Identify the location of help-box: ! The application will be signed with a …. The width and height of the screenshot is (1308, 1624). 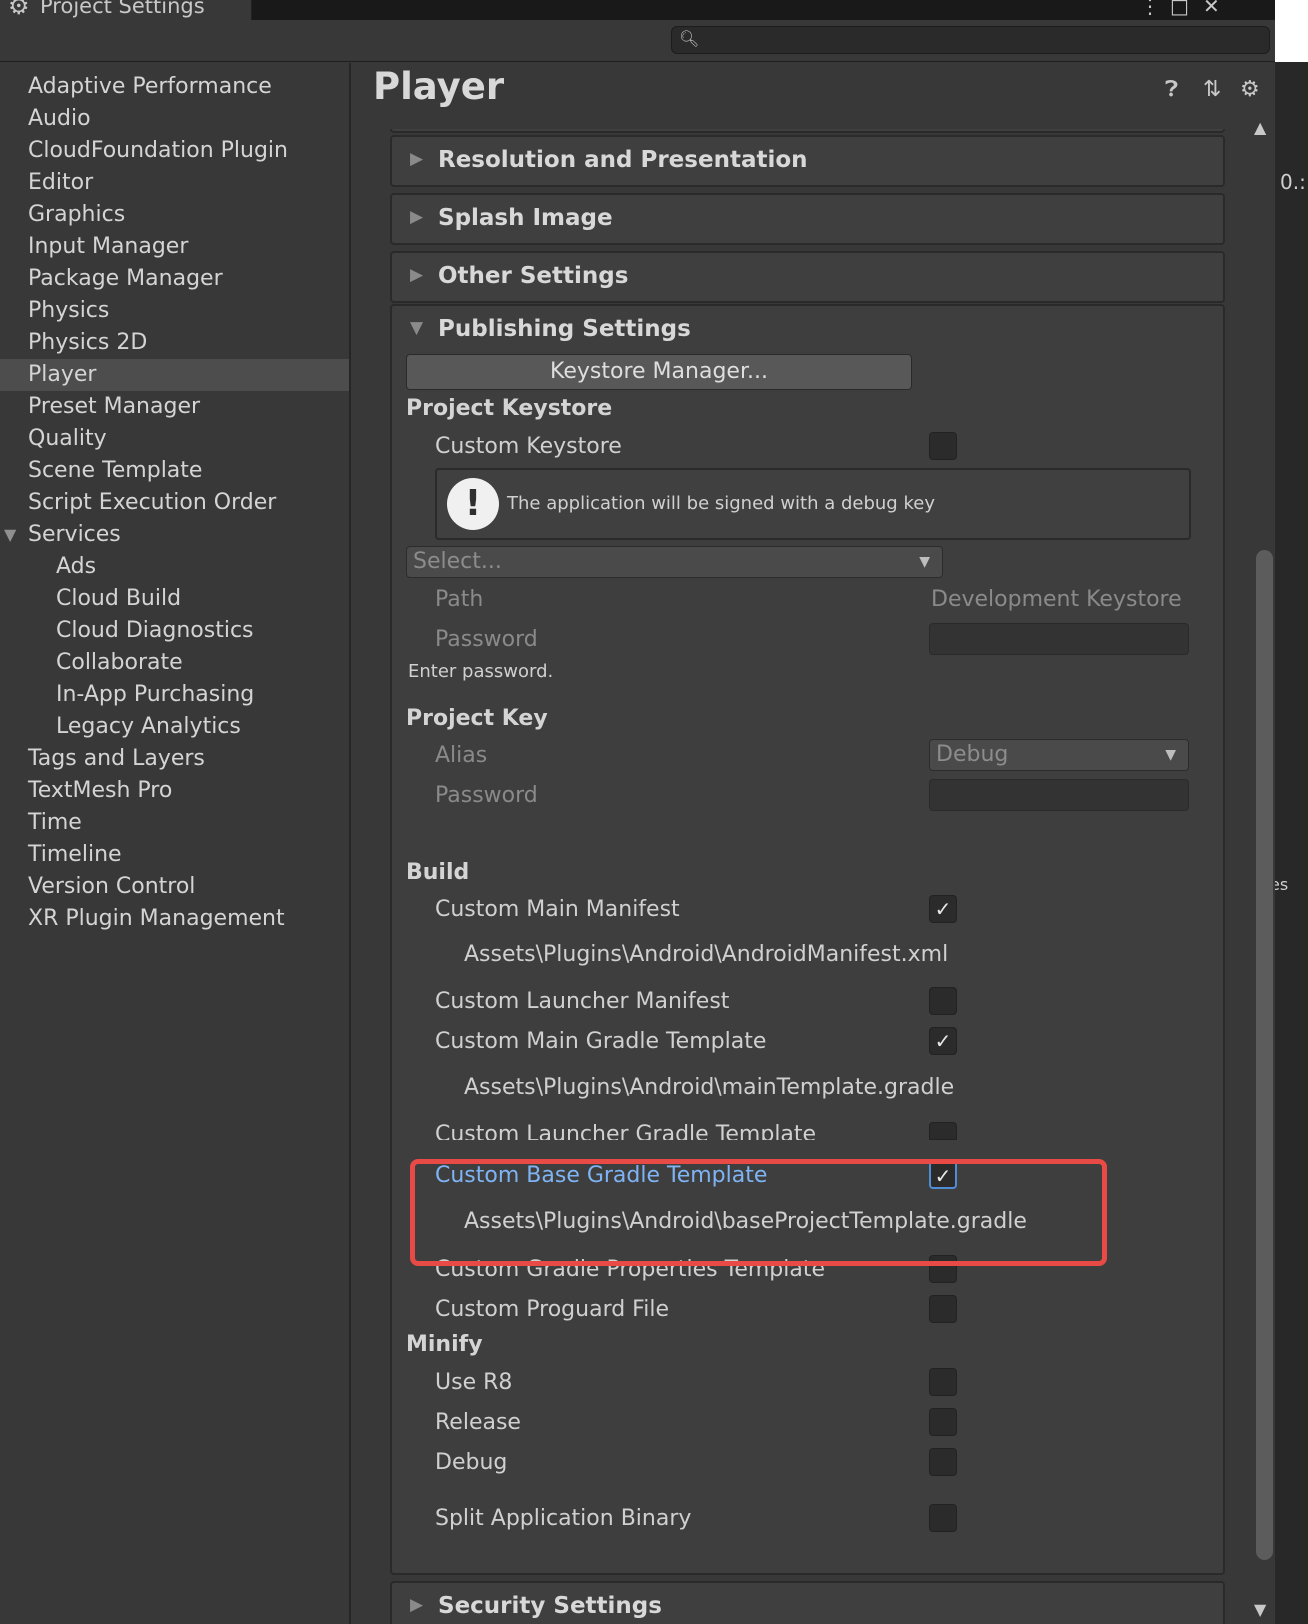
(813, 504).